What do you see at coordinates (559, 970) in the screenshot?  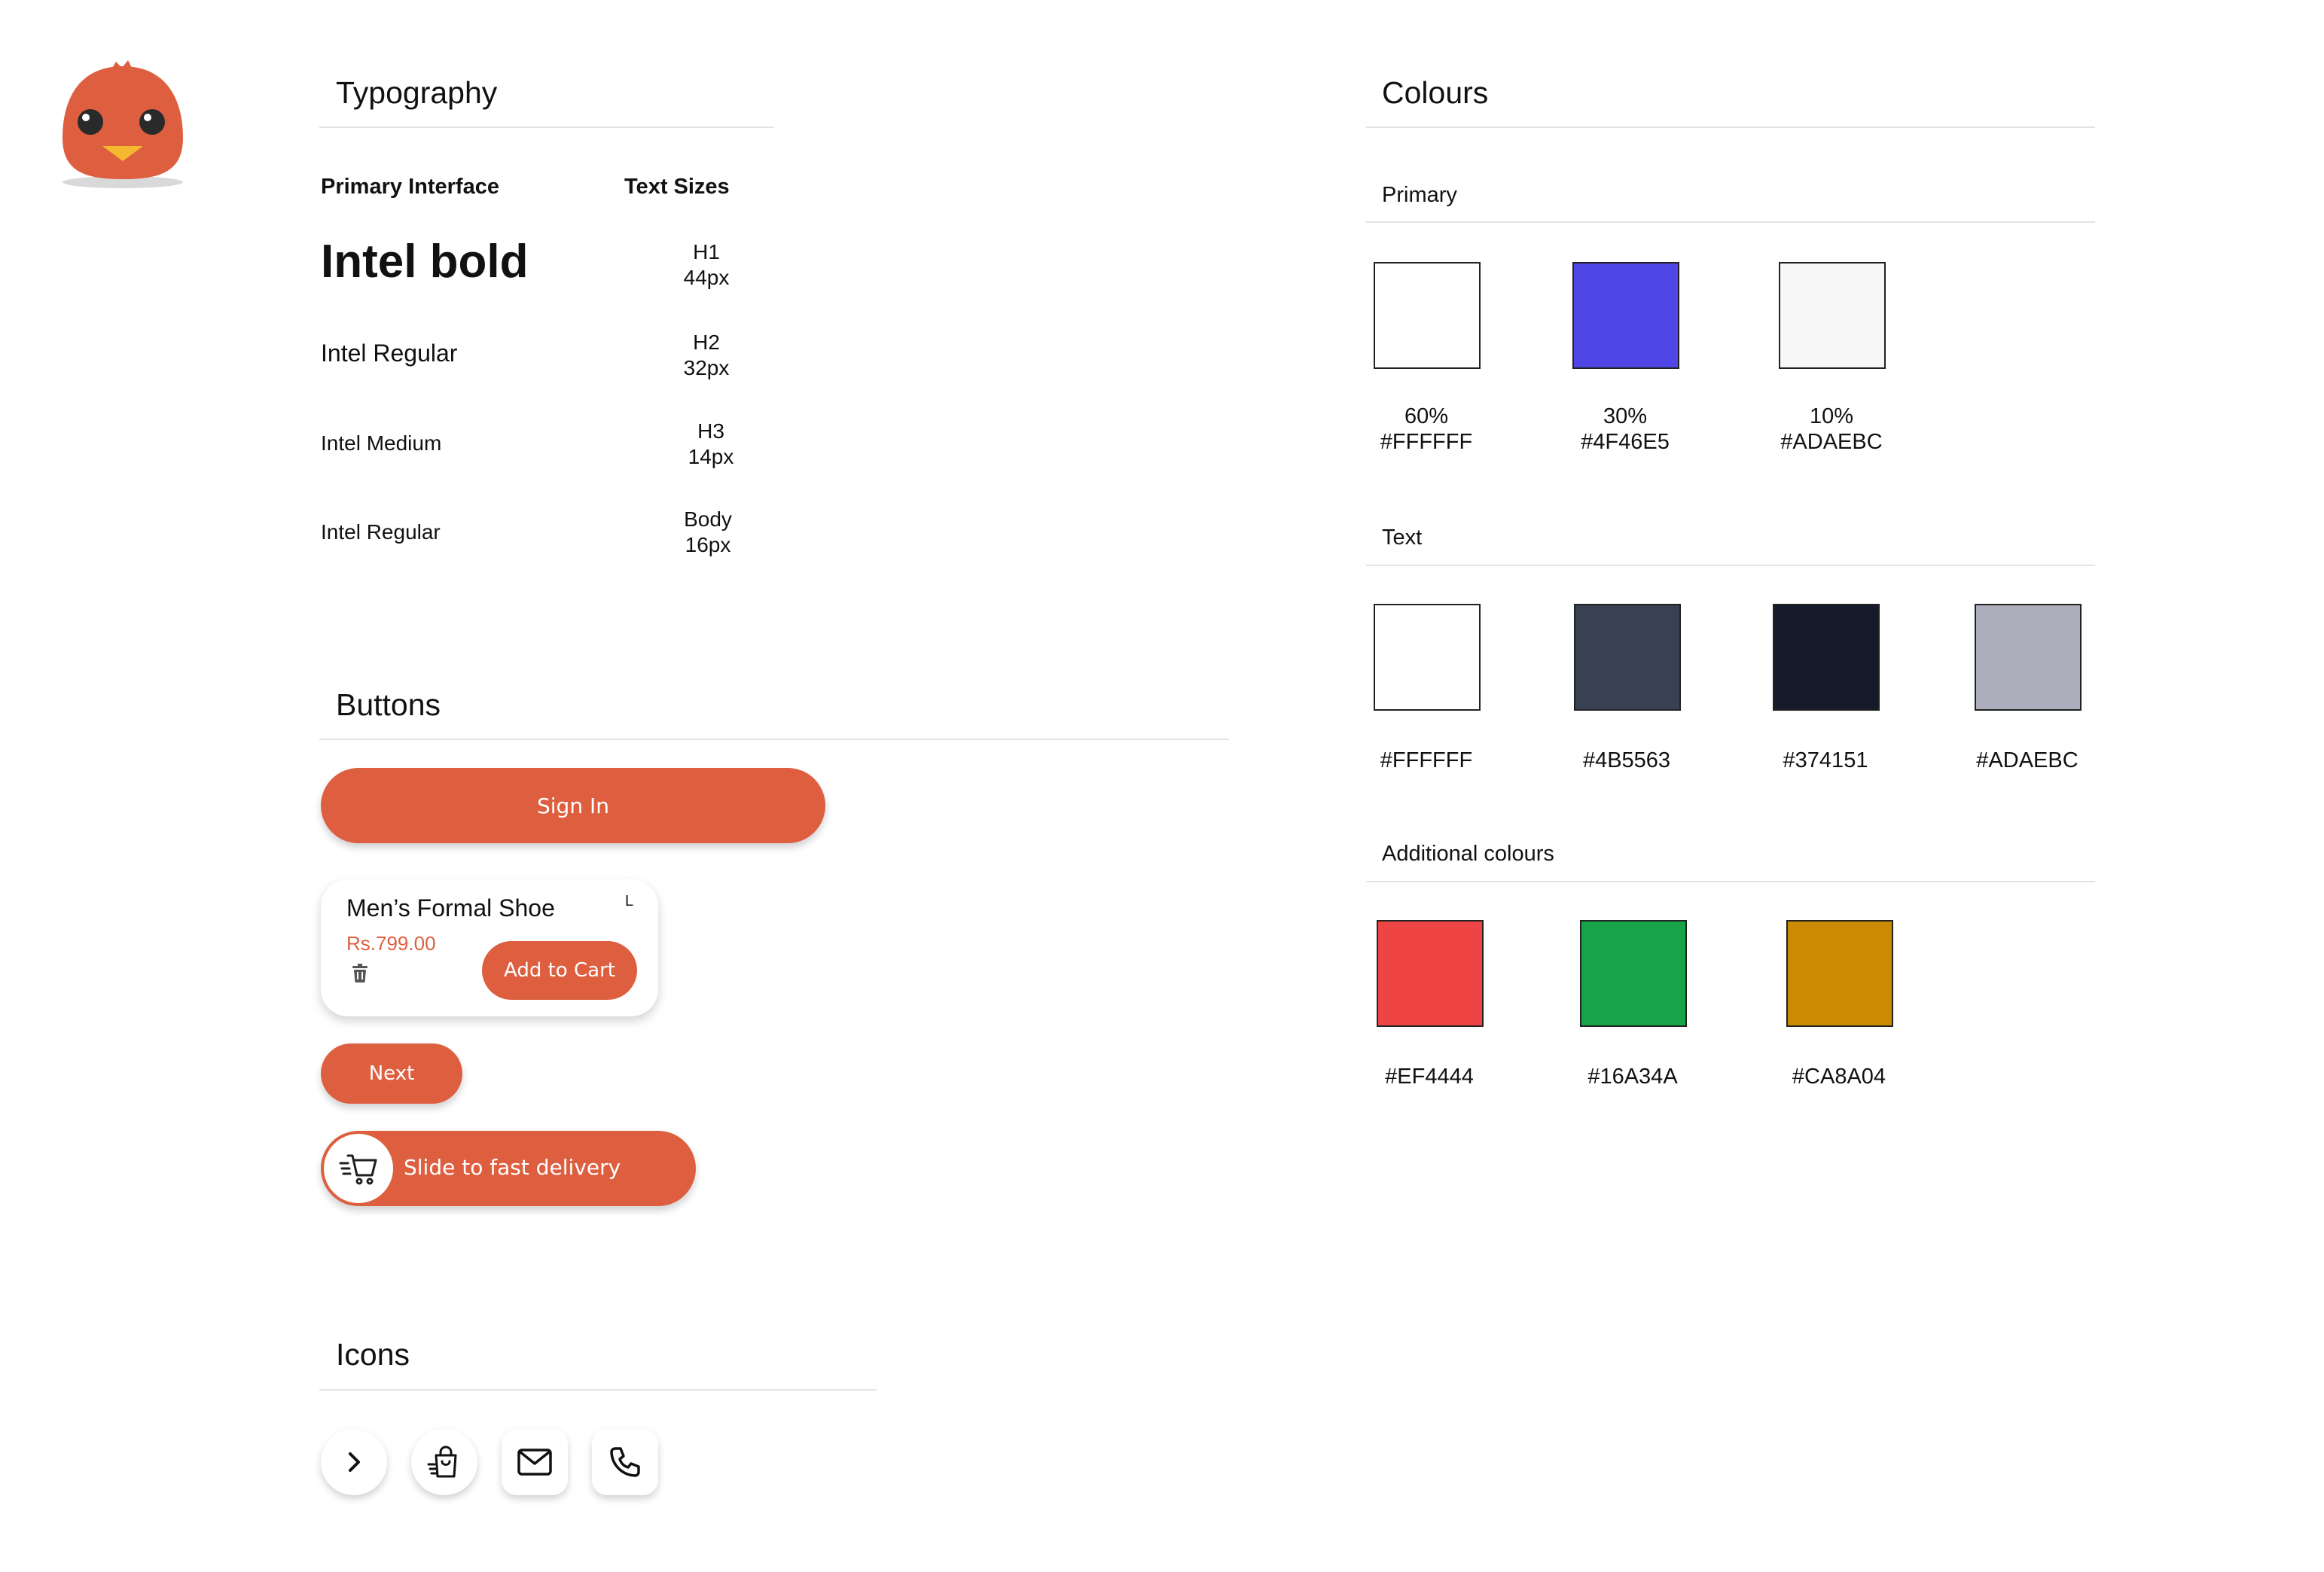 I see `add-to-cart-button: Add to Cart` at bounding box center [559, 970].